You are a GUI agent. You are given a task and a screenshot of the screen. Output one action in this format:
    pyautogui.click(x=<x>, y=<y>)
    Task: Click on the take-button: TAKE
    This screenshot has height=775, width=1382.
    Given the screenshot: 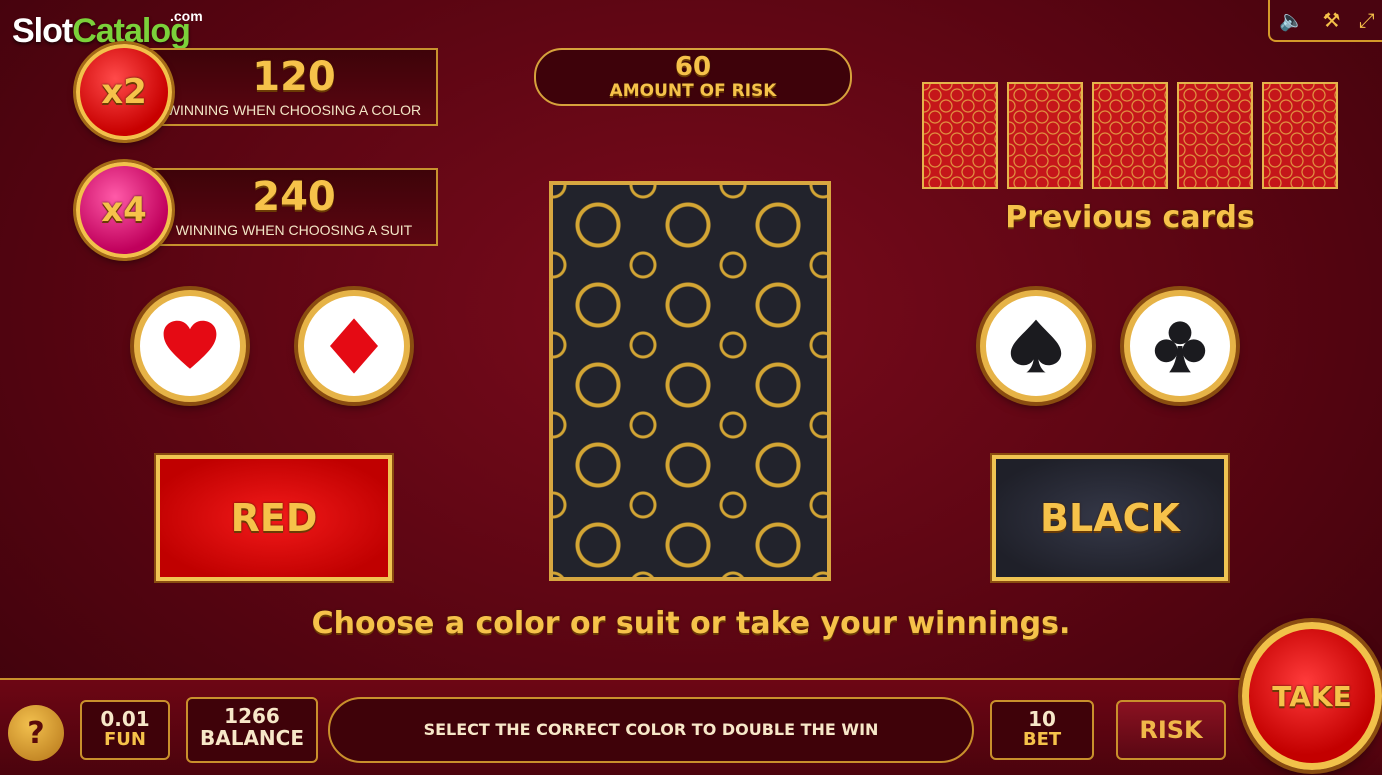 What is the action you would take?
    pyautogui.click(x=1312, y=696)
    